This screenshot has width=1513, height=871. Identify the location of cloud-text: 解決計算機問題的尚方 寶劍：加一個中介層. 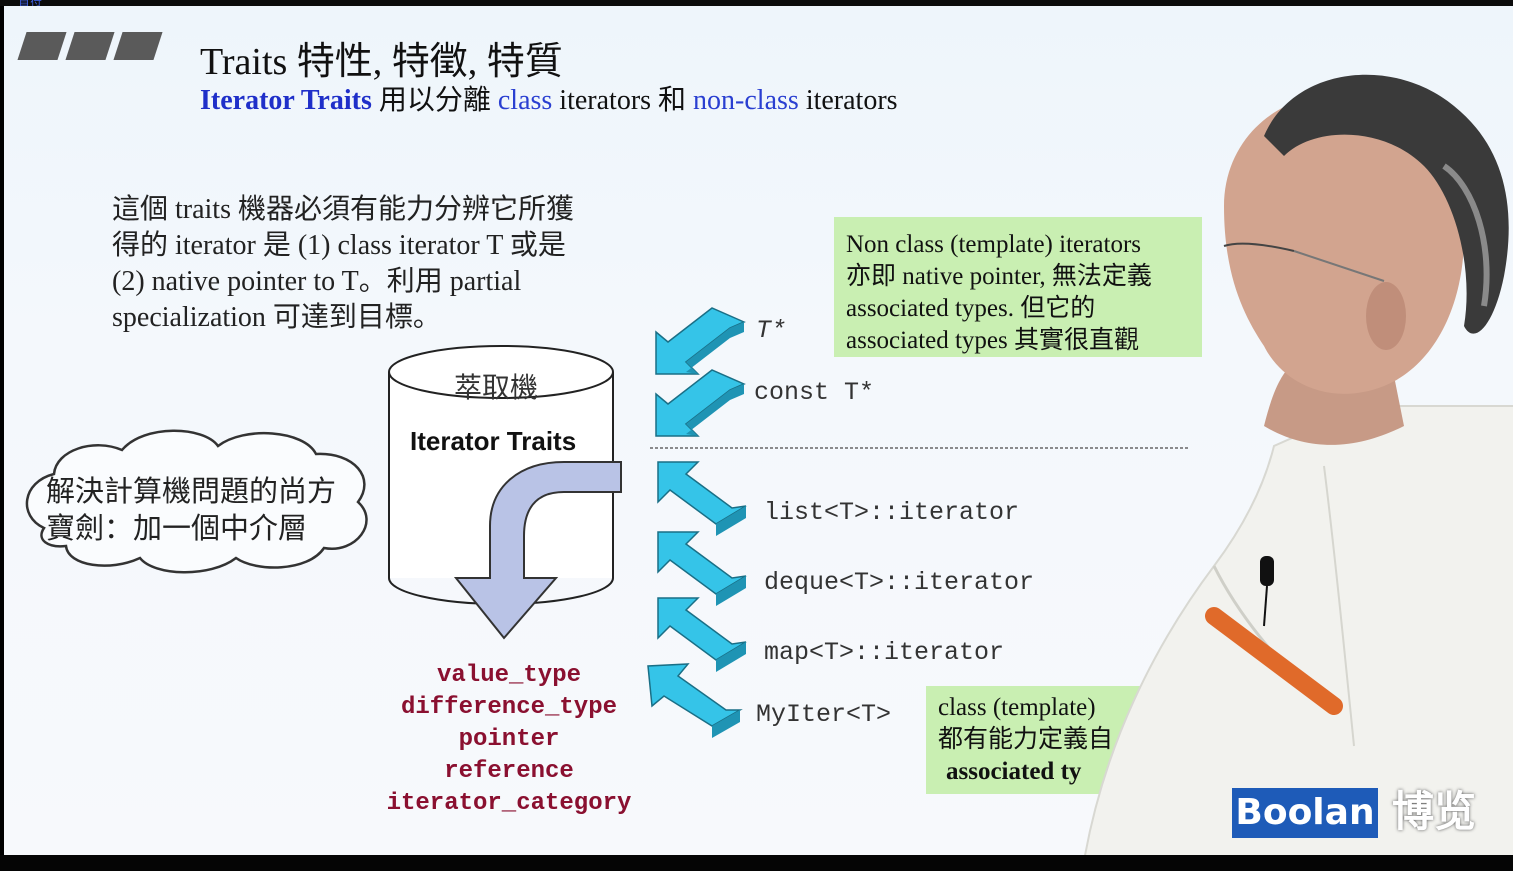
(191, 511).